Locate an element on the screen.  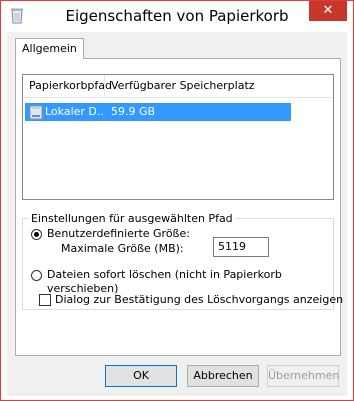
list-header: Papierkorbpfad Verfügbarer Speicherplatz is located at coordinates (178, 86).